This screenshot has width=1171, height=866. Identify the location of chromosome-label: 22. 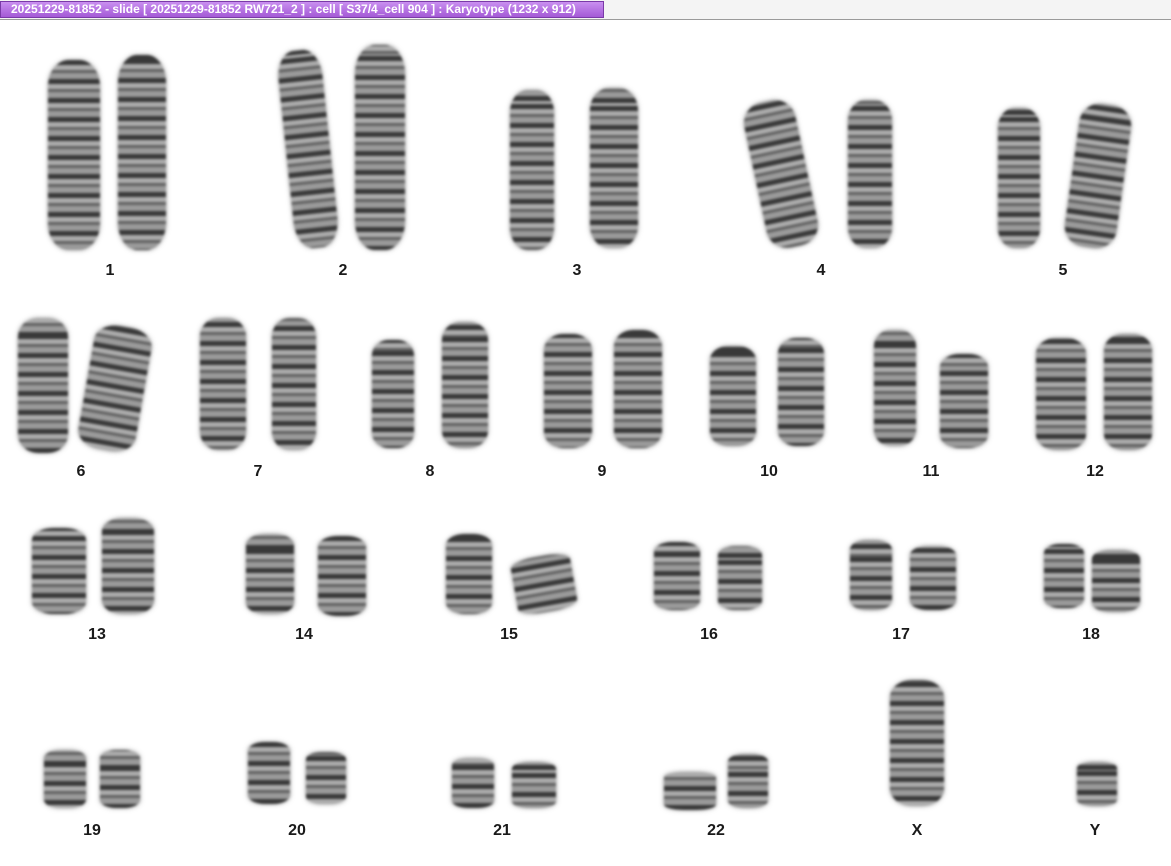
(716, 830).